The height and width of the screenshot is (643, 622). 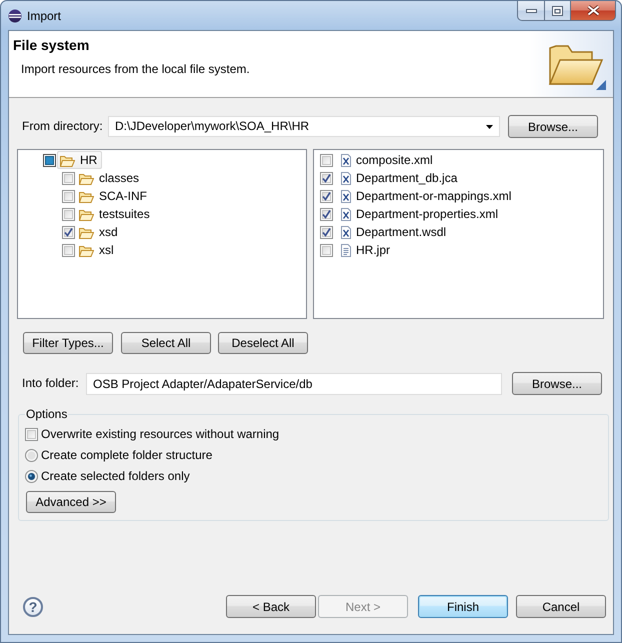 I want to click on maximize-button, so click(x=557, y=11).